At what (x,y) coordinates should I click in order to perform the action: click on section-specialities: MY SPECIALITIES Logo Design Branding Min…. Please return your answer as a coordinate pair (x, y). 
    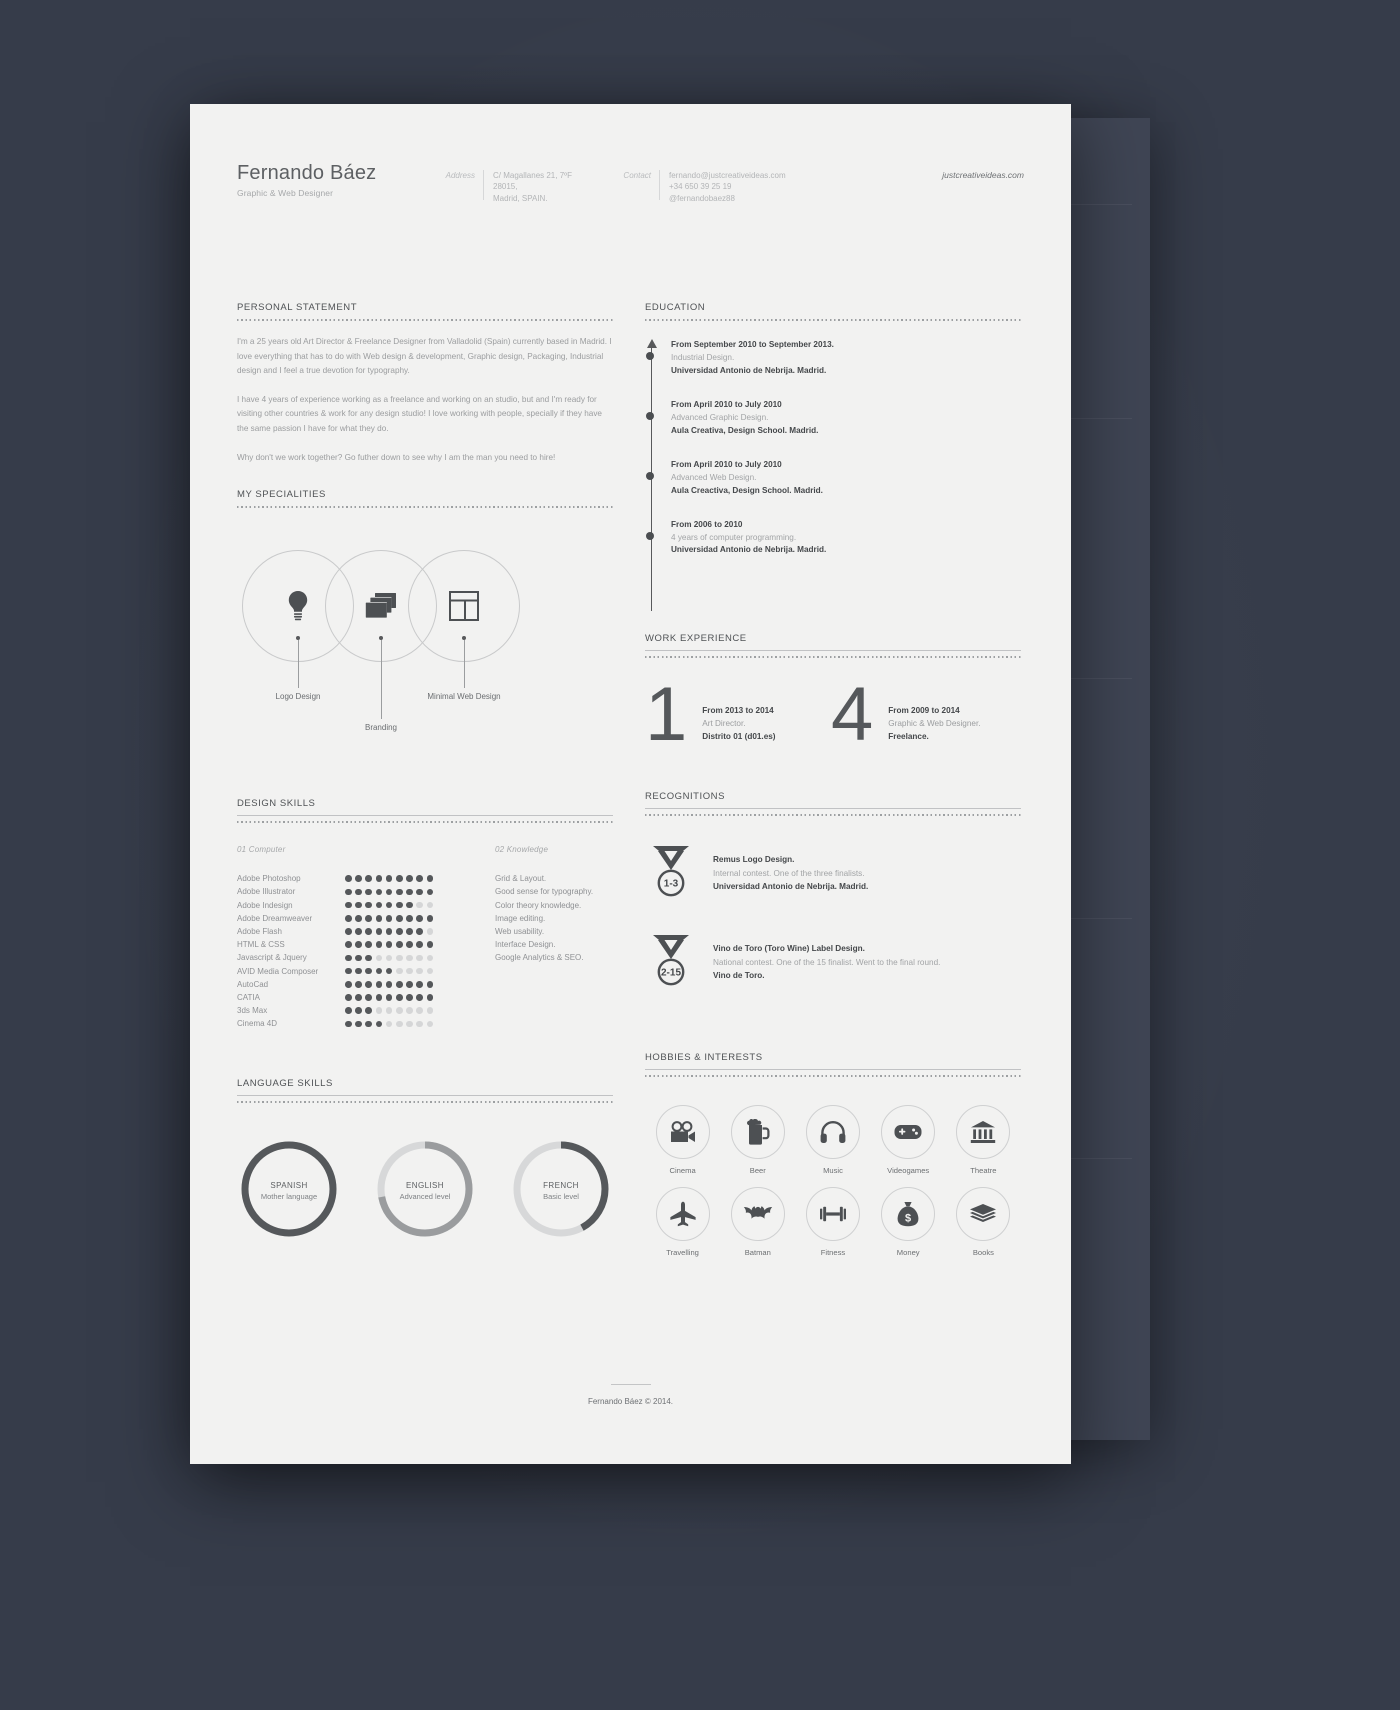
    Looking at the image, I should click on (425, 632).